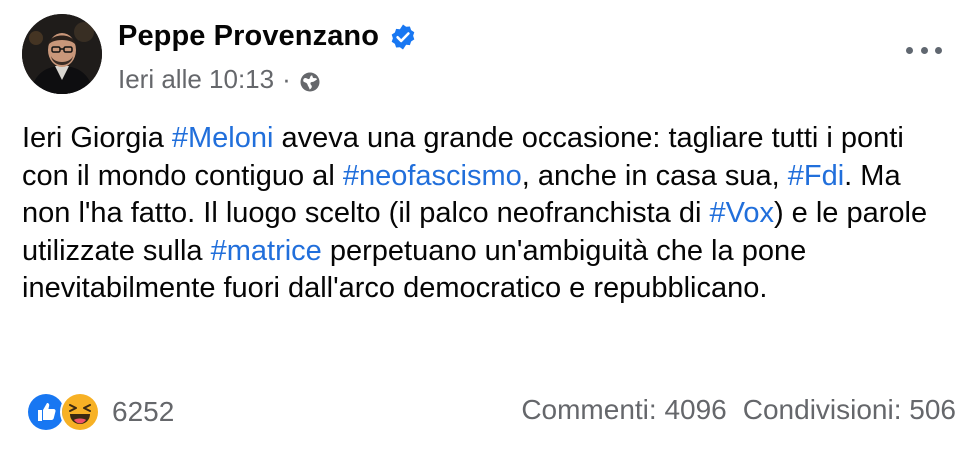  I want to click on verified-badge-icon, so click(403, 37).